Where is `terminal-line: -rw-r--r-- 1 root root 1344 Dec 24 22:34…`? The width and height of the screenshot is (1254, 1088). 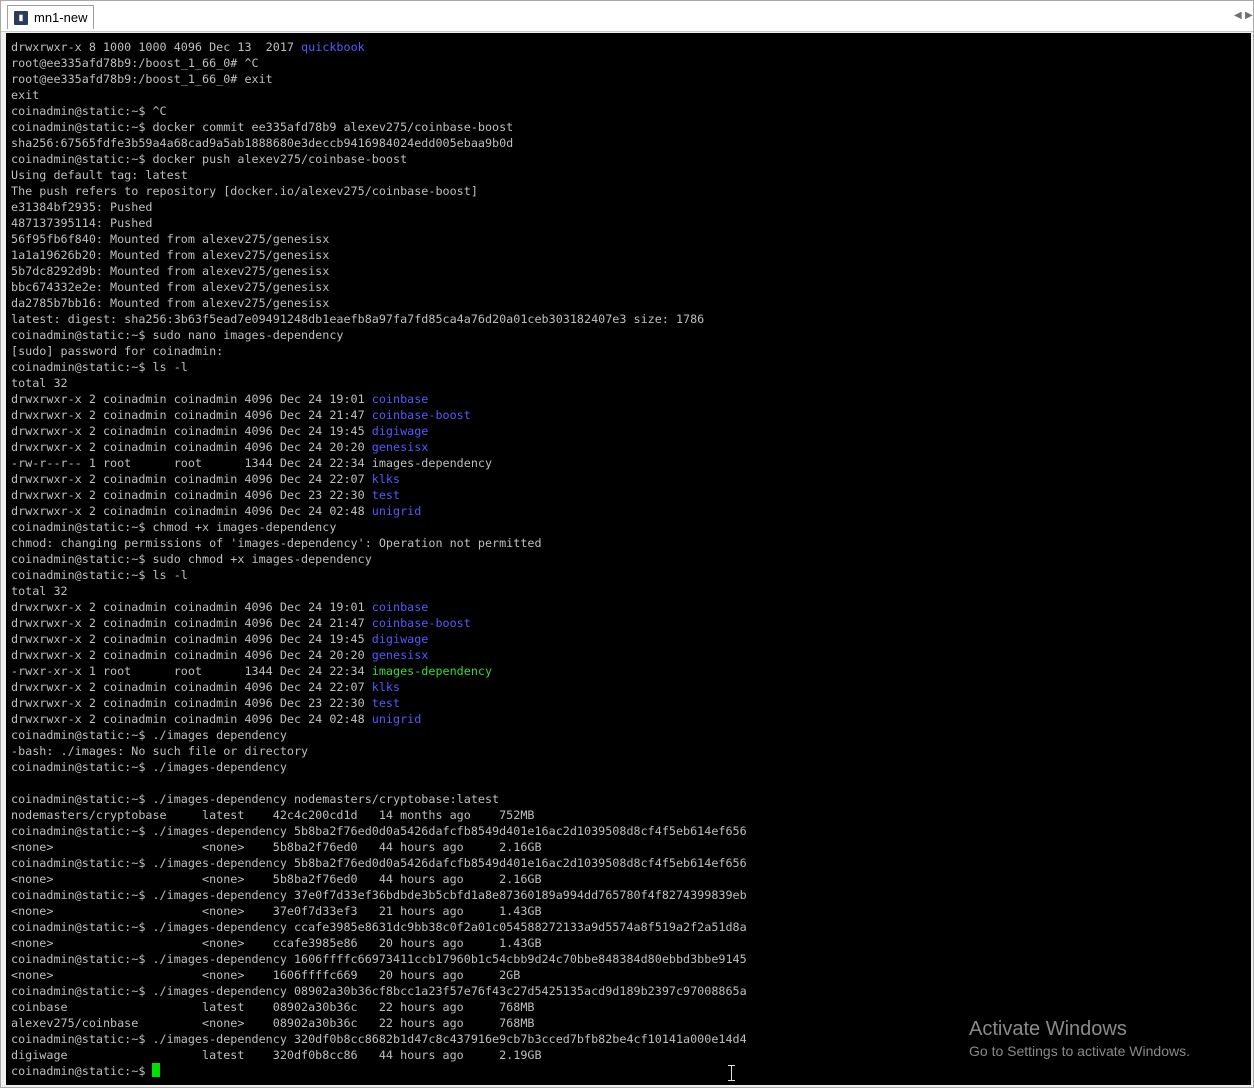 terminal-line: -rw-r--r-- 1 root root 1344 Dec 24 22:34… is located at coordinates (379, 463).